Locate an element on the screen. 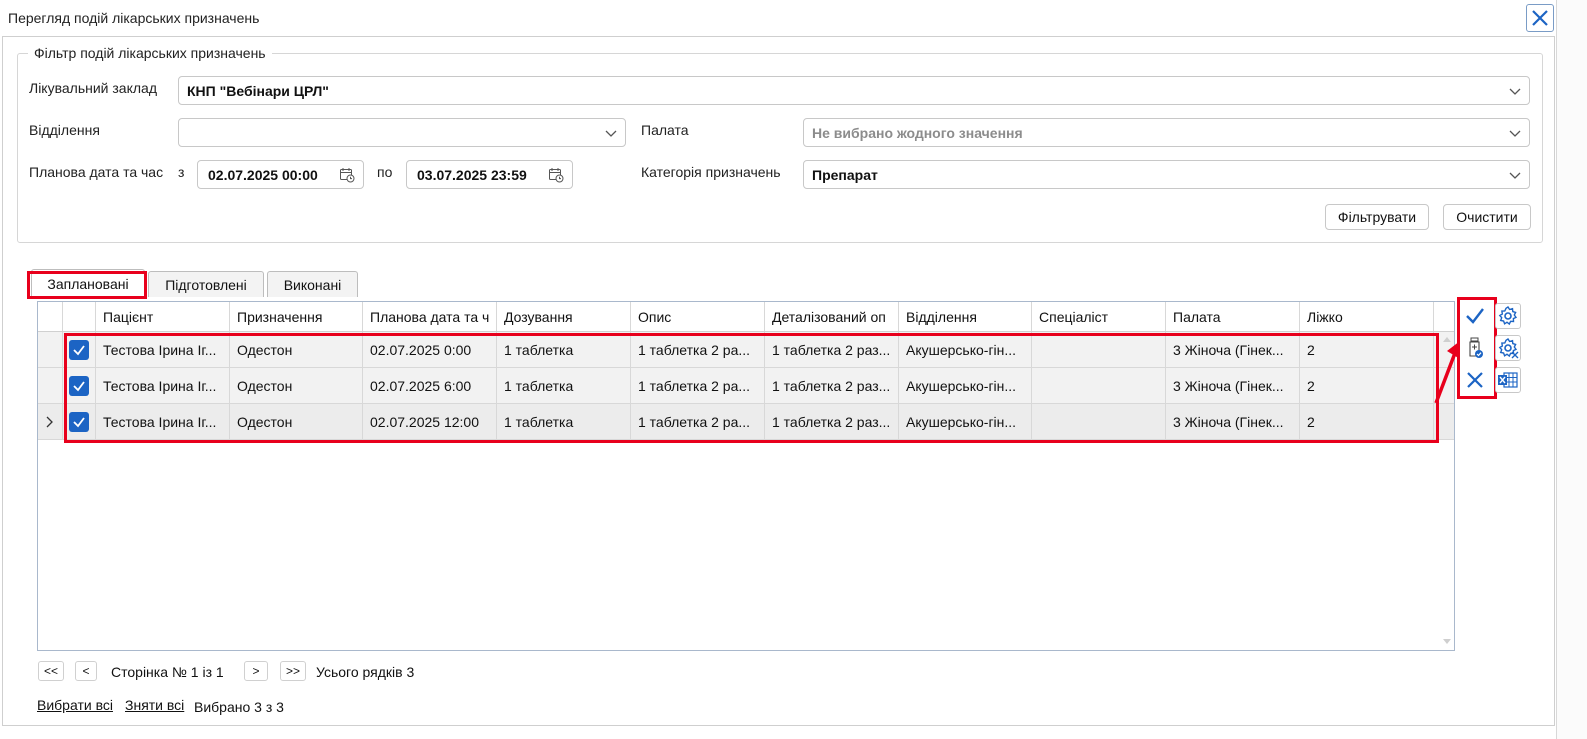  prepare-medication-button is located at coordinates (1475, 348).